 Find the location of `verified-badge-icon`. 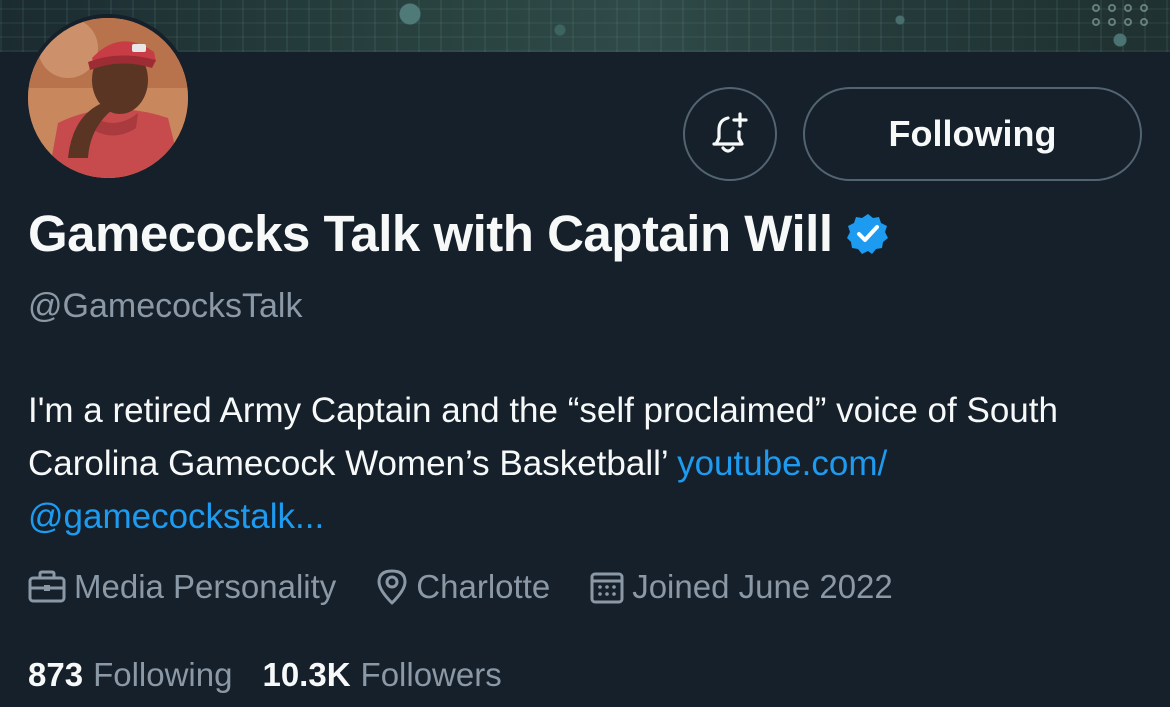

verified-badge-icon is located at coordinates (868, 234).